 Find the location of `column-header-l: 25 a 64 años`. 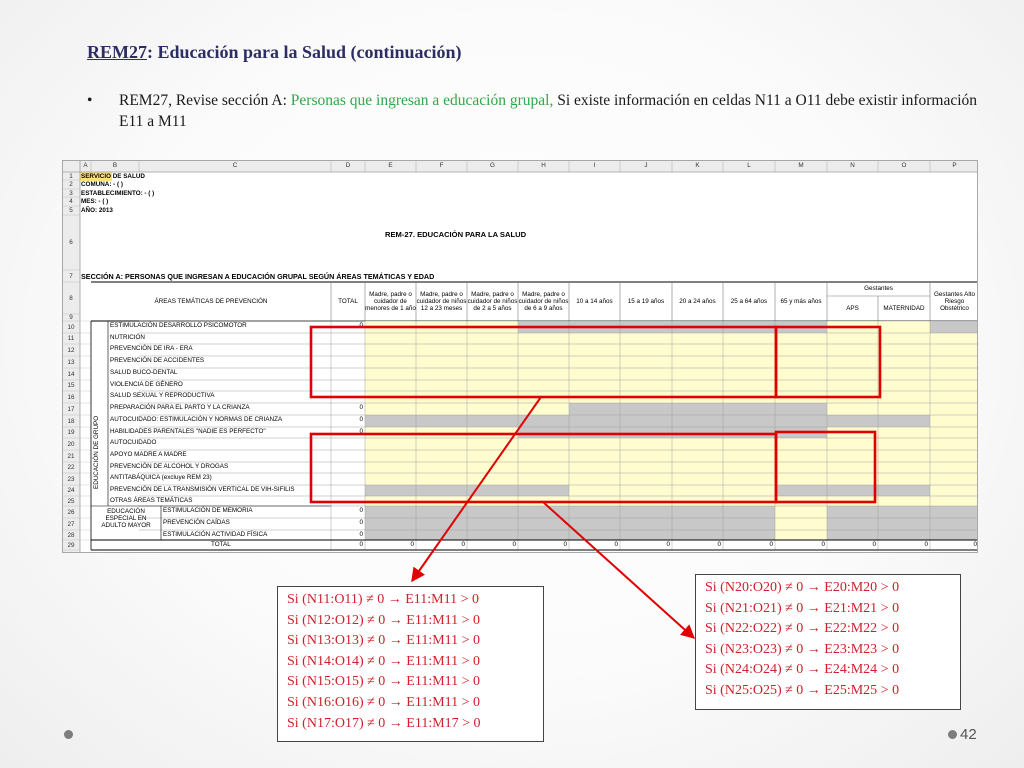

column-header-l: 25 a 64 años is located at coordinates (749, 301).